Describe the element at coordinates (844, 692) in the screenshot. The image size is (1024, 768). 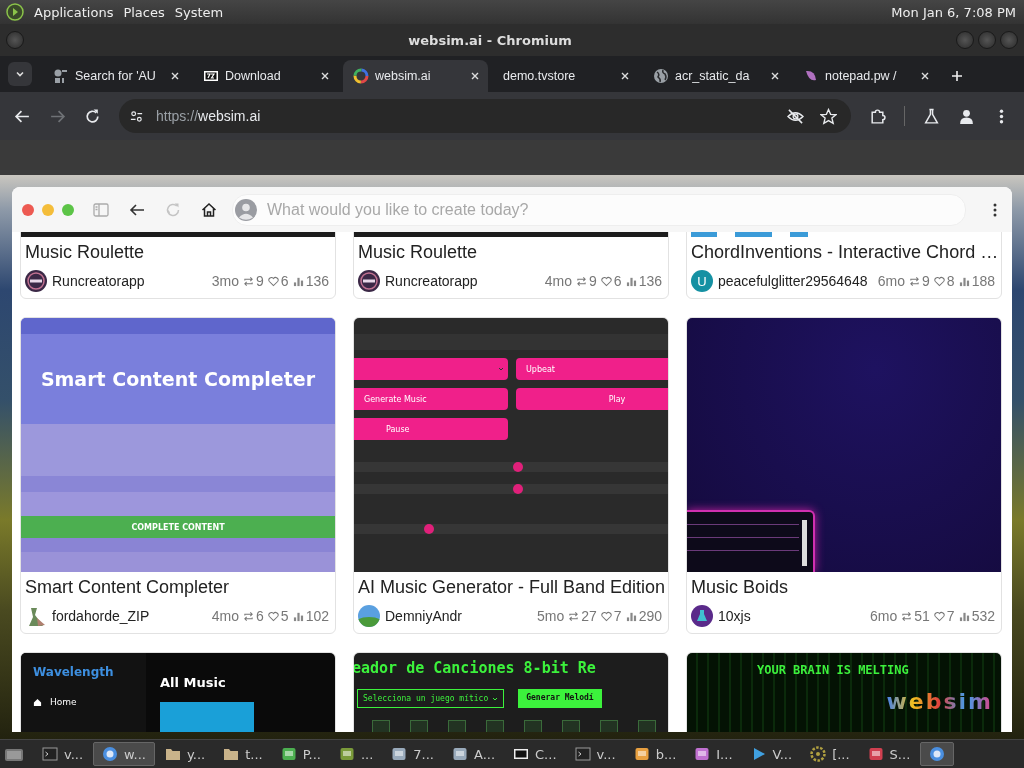
I see `project-card: YOUR BRAIN IS MELTING websim` at that location.